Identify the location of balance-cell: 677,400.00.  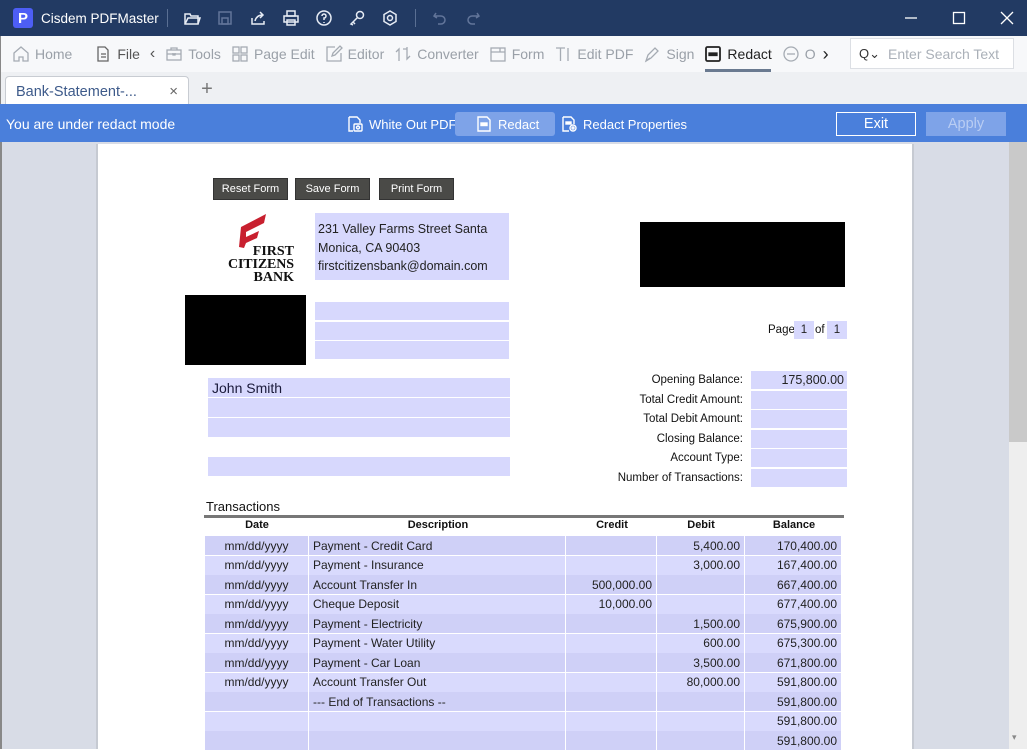
(794, 604).